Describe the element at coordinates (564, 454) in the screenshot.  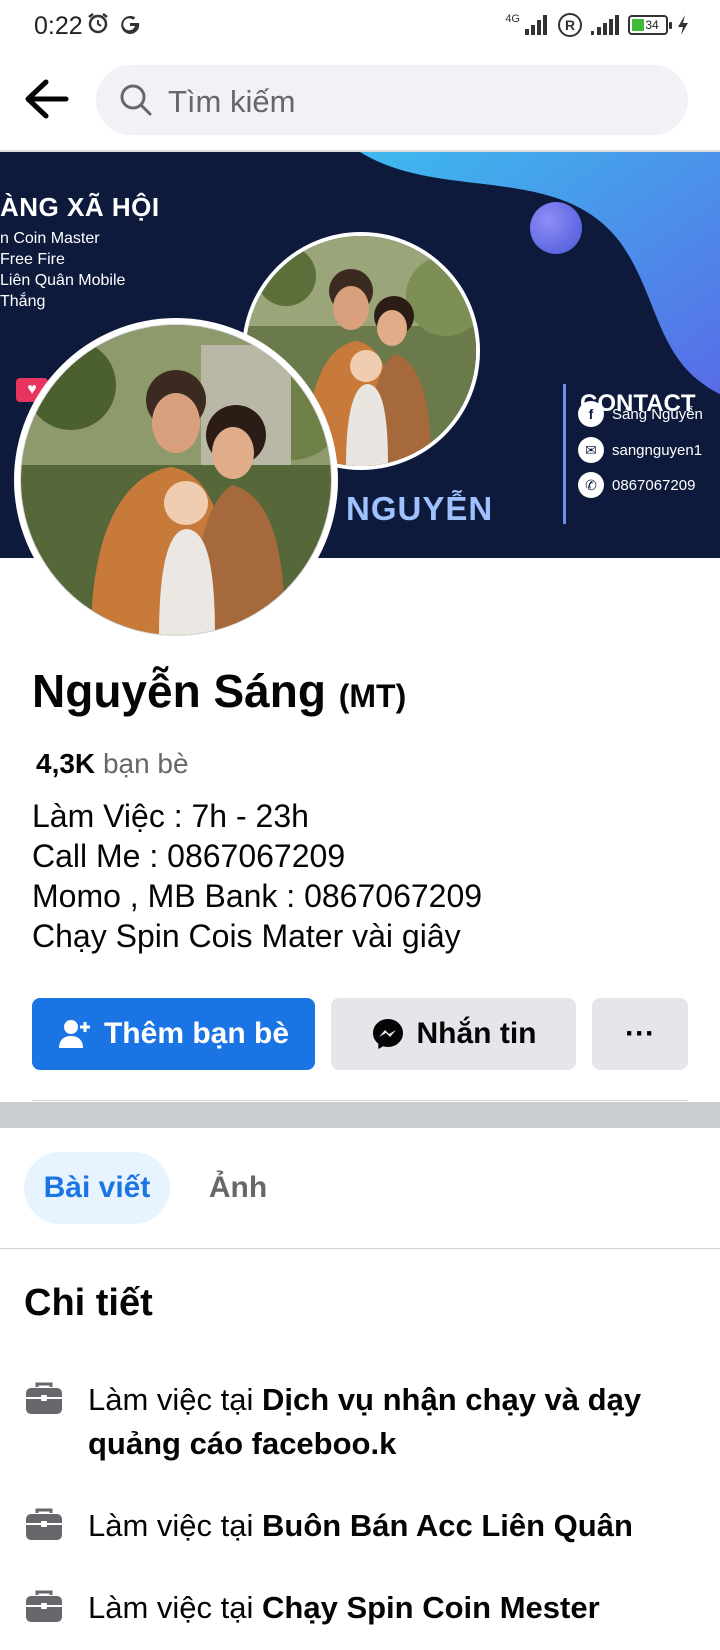
I see `cover-contact-bar` at that location.